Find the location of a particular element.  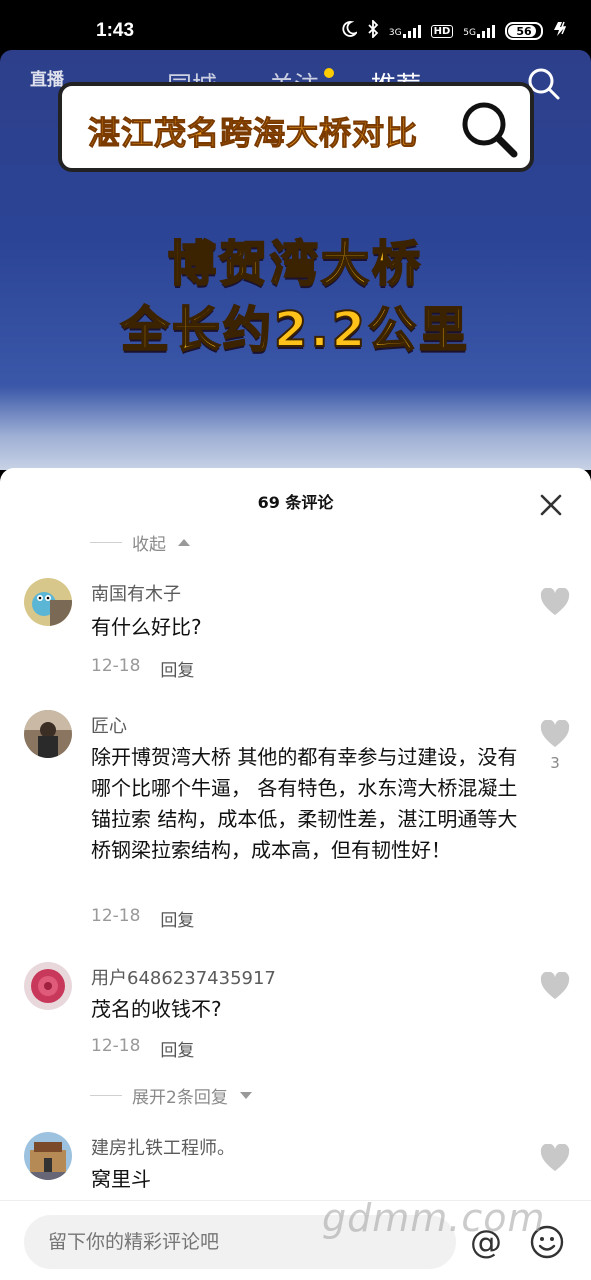

comment-text: 有什么好比? is located at coordinates (146, 627).